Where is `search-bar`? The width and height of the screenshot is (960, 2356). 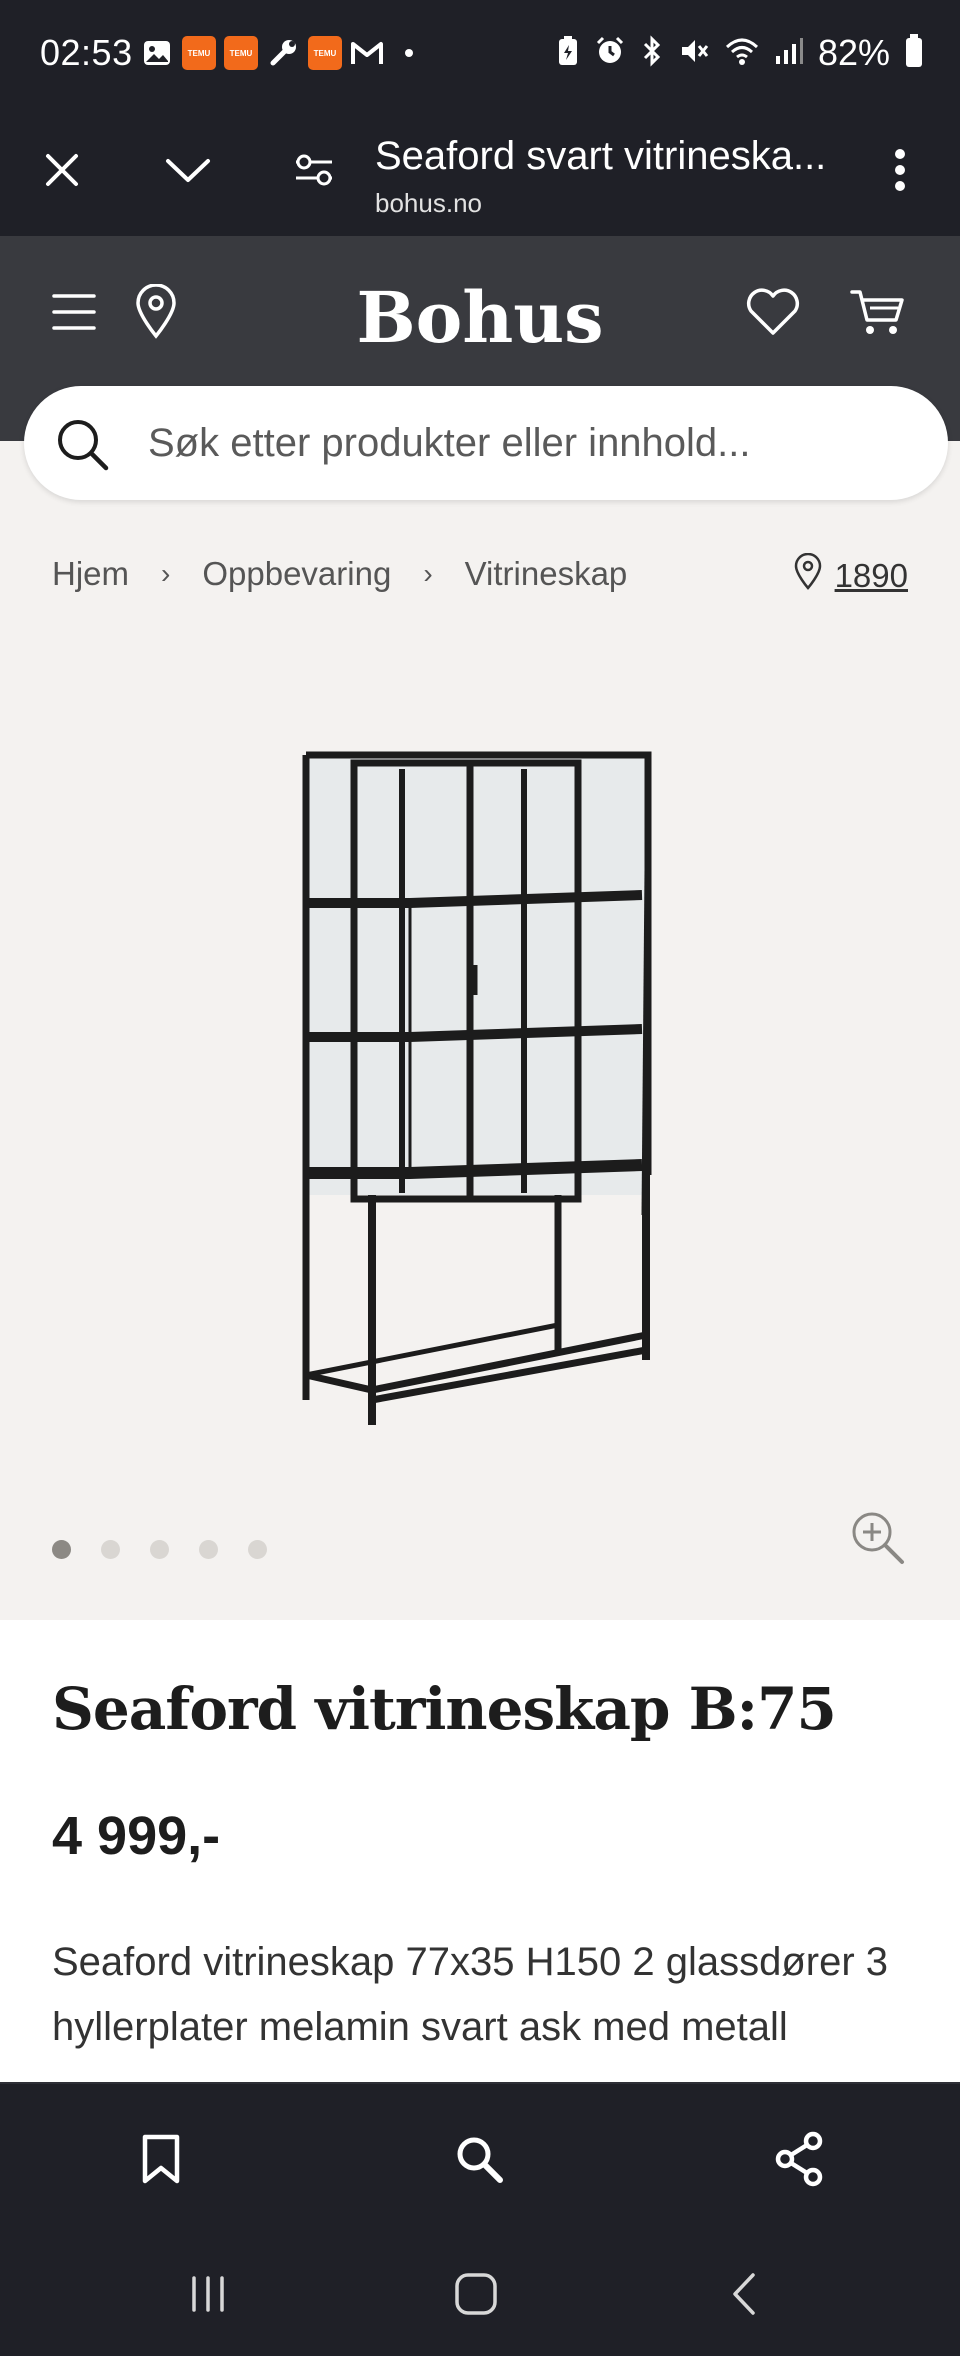 search-bar is located at coordinates (486, 443).